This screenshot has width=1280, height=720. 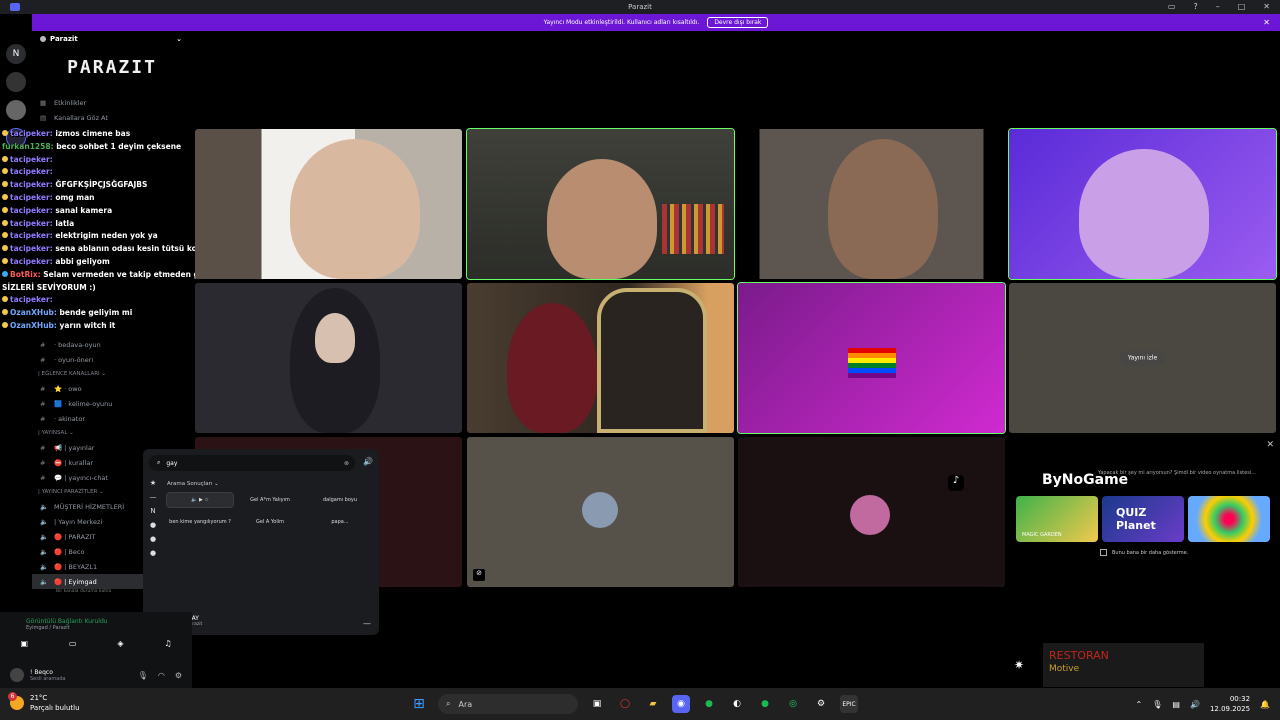 What do you see at coordinates (200, 500) in the screenshot?
I see `sound-button-selected: 🔈 ▶ ☆` at bounding box center [200, 500].